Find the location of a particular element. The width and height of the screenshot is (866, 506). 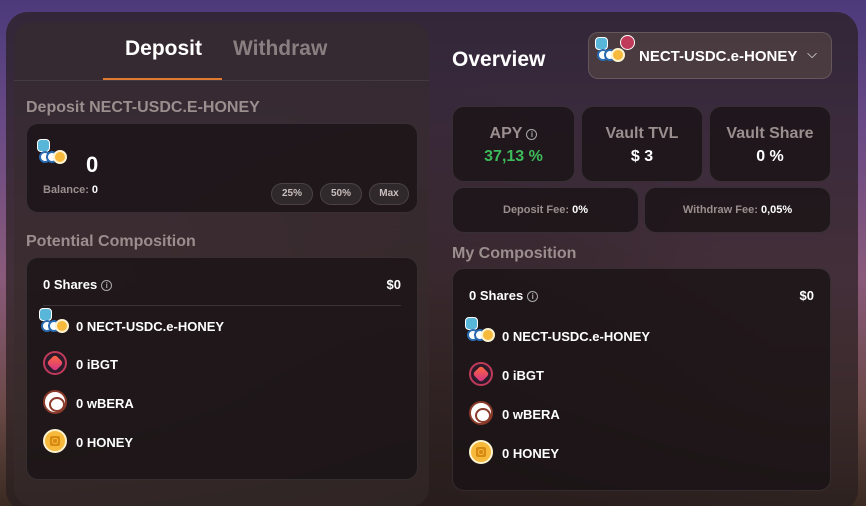

deposit-fee-card: Deposit Fee: 0% is located at coordinates (545, 210).